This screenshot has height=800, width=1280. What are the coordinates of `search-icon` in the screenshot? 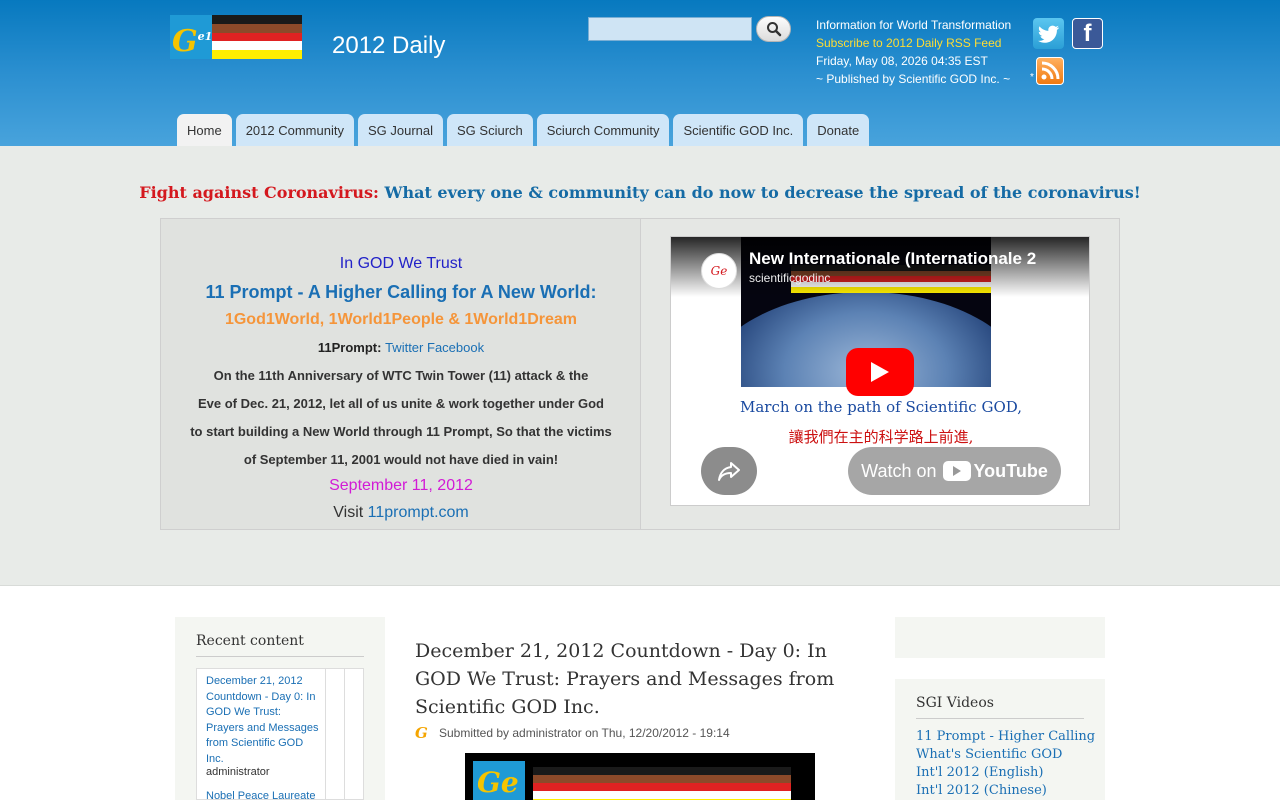 It's located at (773, 29).